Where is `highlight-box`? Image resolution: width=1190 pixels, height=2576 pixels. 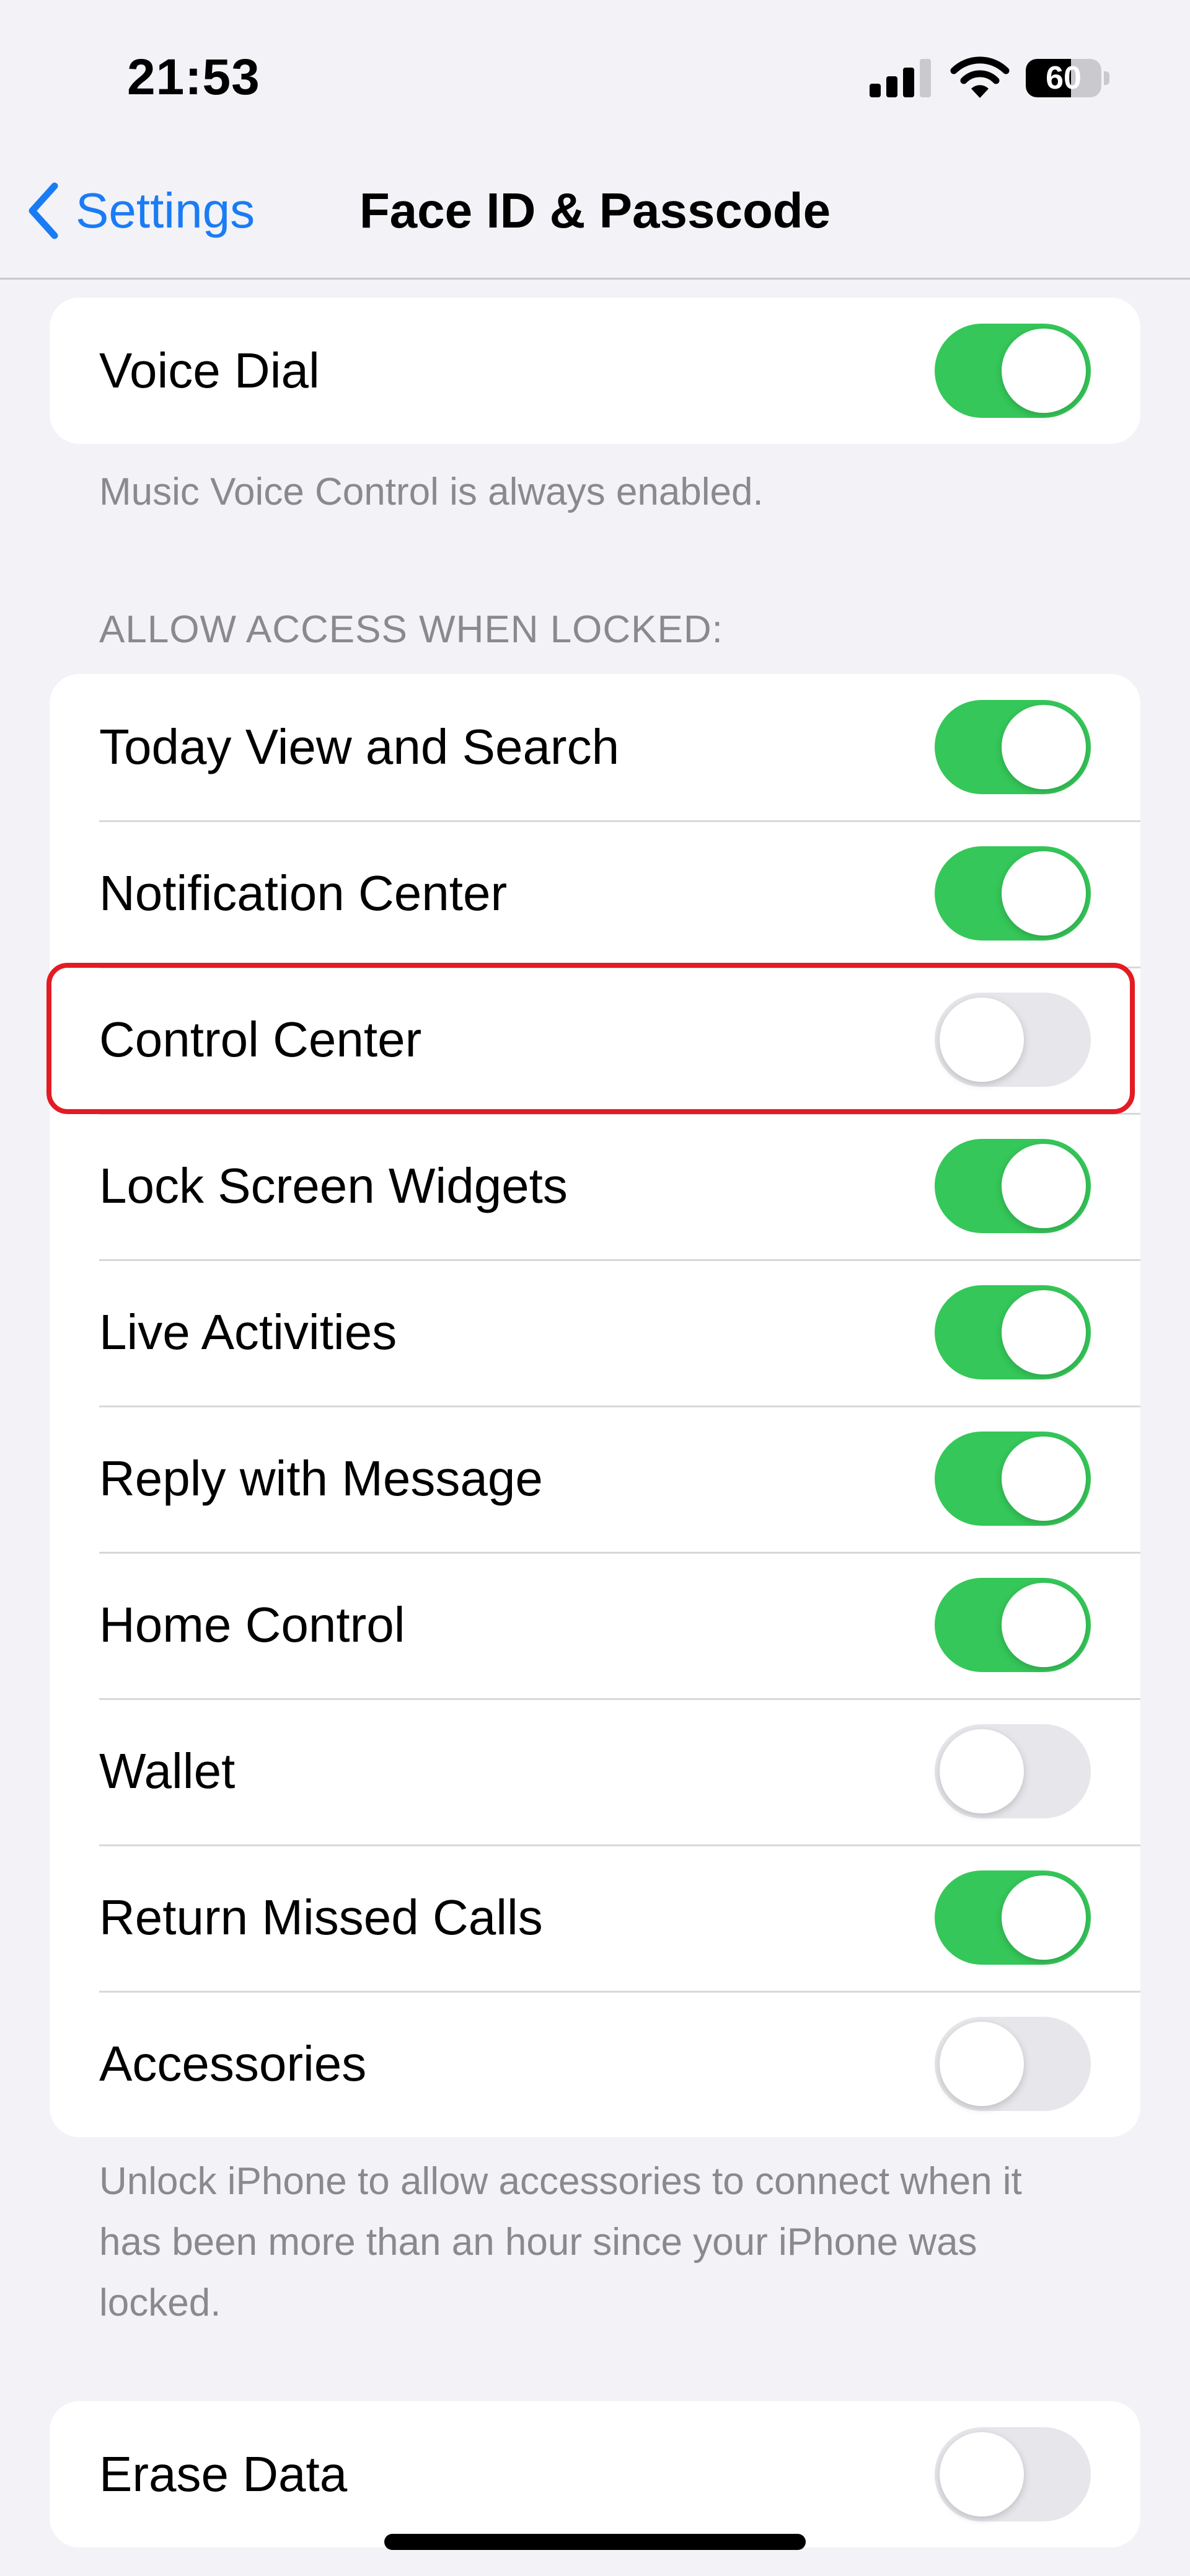
highlight-box is located at coordinates (590, 1038).